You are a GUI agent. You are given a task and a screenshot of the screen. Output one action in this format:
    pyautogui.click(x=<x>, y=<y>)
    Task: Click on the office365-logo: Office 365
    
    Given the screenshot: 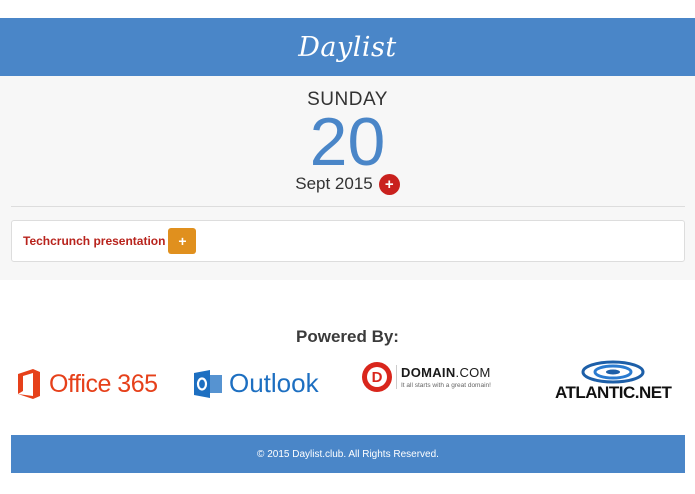 What is the action you would take?
    pyautogui.click(x=87, y=384)
    